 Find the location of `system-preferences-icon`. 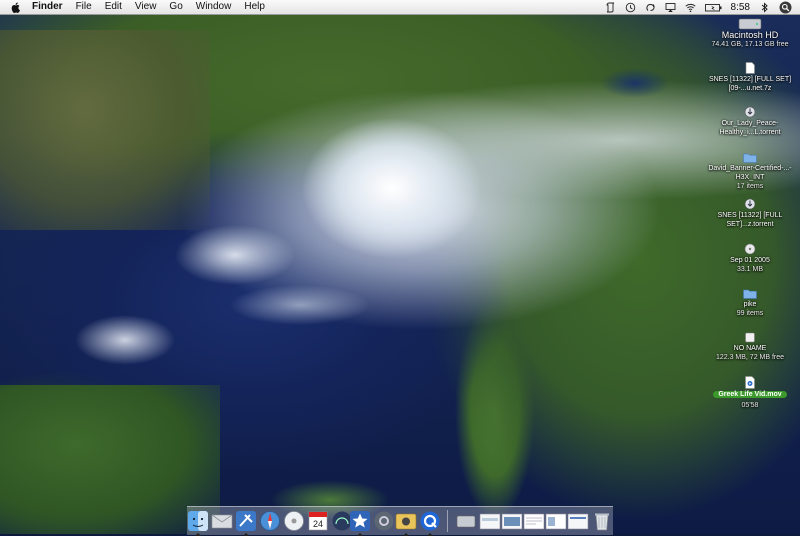

system-preferences-icon is located at coordinates (384, 521).